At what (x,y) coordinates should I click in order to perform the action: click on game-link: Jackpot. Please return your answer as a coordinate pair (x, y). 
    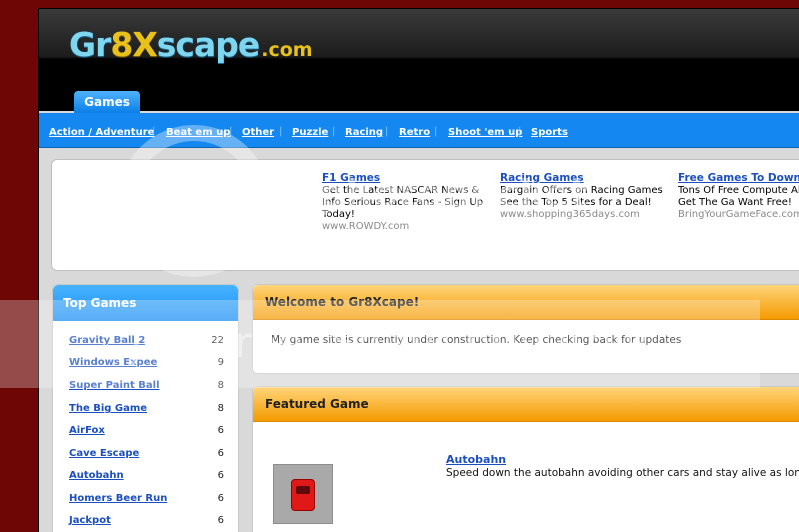
    Looking at the image, I should click on (90, 520).